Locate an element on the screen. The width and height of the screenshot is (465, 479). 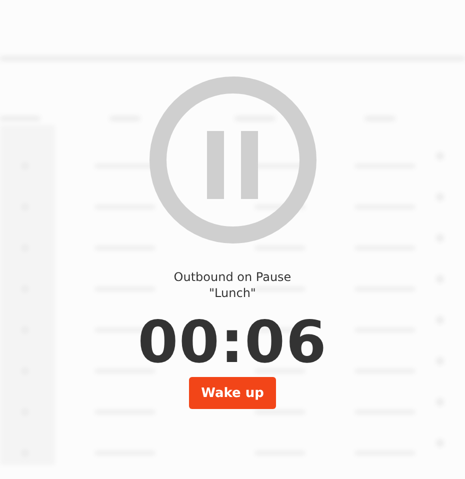
wake-up-button: Wake up is located at coordinates (232, 393).